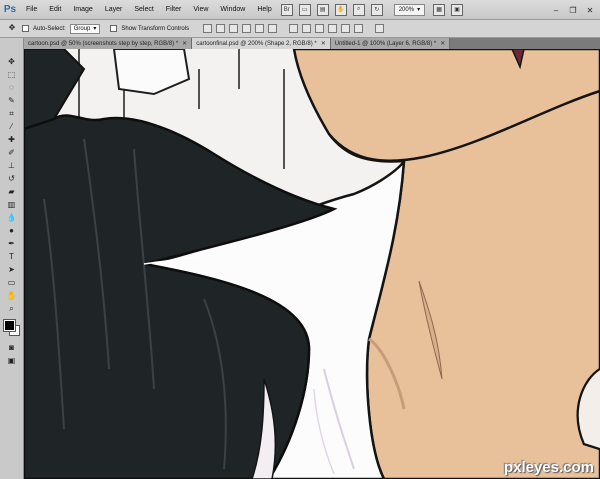  Describe the element at coordinates (12, 243) in the screenshot. I see `pen-icon: ✒` at that location.